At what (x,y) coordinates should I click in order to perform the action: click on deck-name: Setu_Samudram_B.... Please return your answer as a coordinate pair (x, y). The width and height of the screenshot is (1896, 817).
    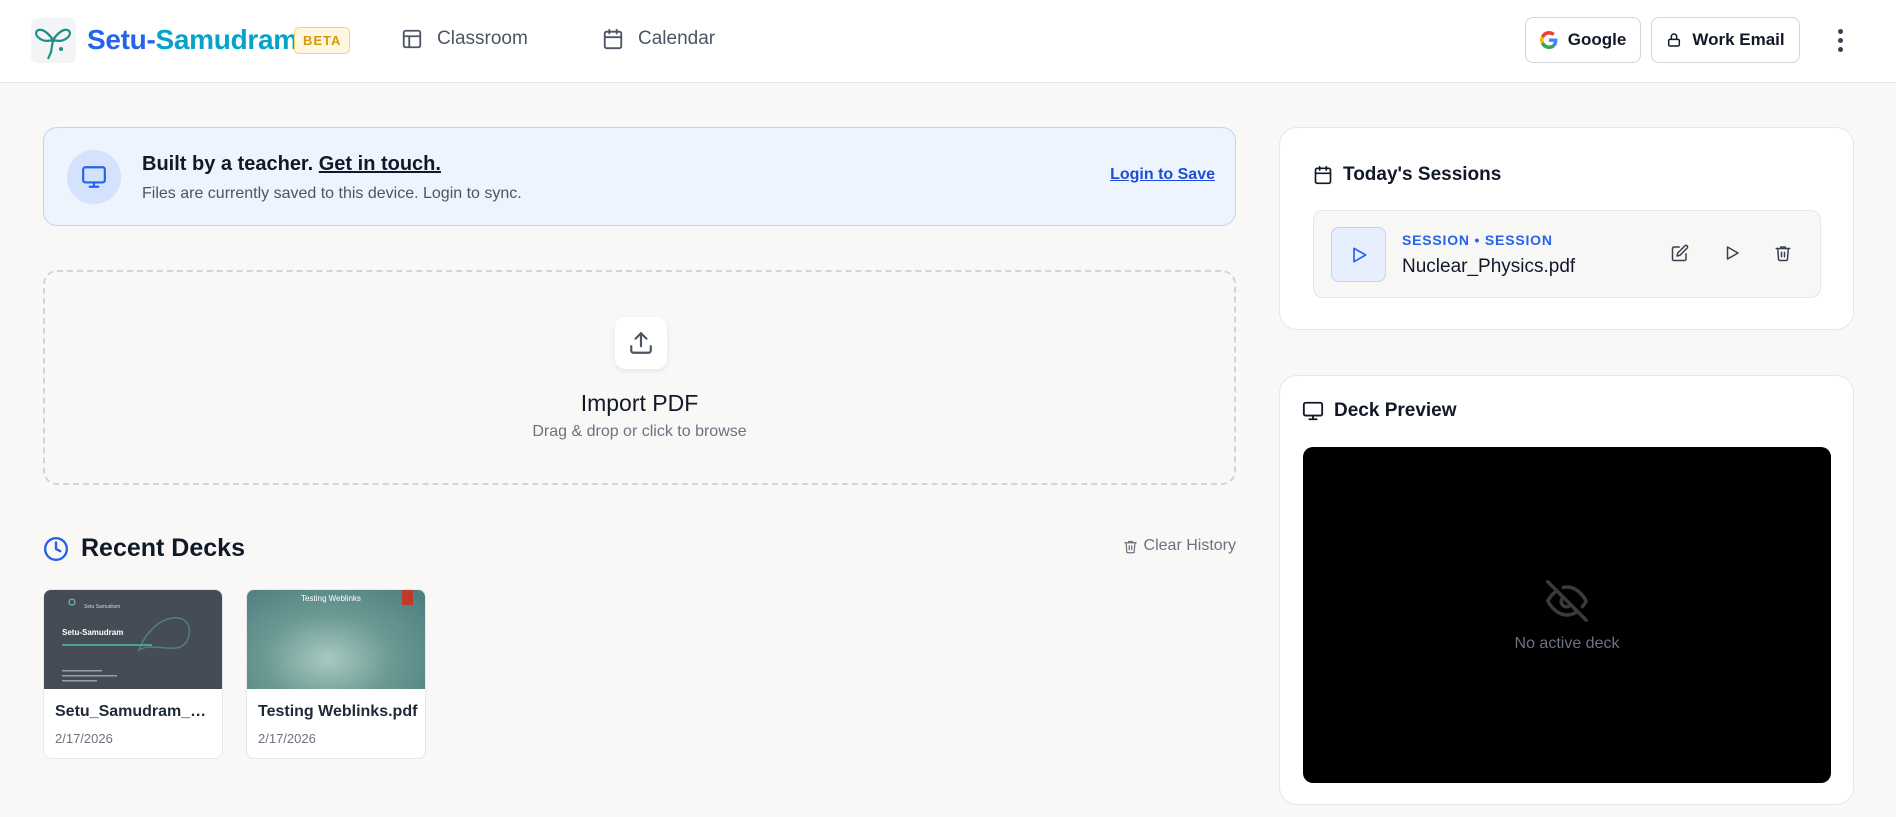
    Looking at the image, I should click on (135, 711).